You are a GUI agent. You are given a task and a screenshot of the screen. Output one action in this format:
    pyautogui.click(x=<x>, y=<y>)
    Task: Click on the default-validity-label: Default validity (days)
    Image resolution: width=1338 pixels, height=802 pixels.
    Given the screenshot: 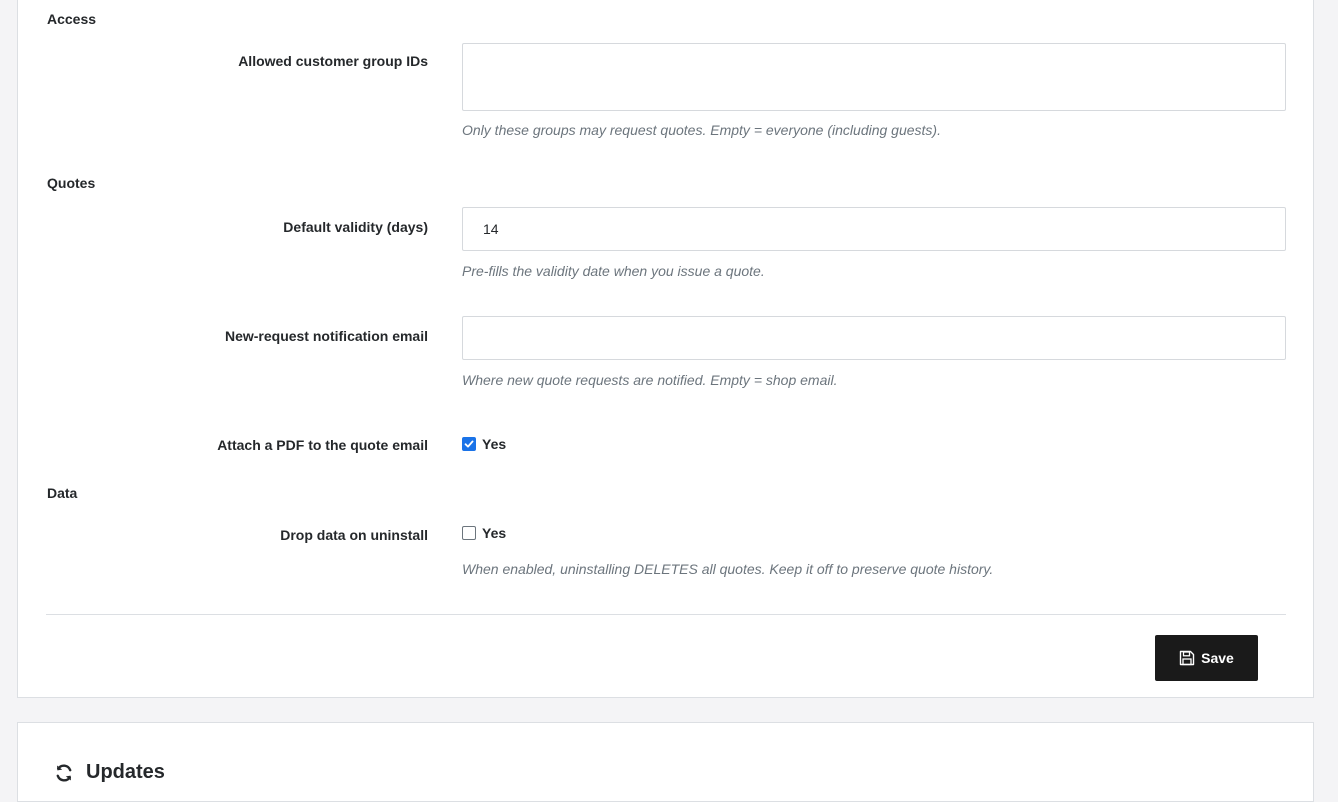 What is the action you would take?
    pyautogui.click(x=355, y=227)
    